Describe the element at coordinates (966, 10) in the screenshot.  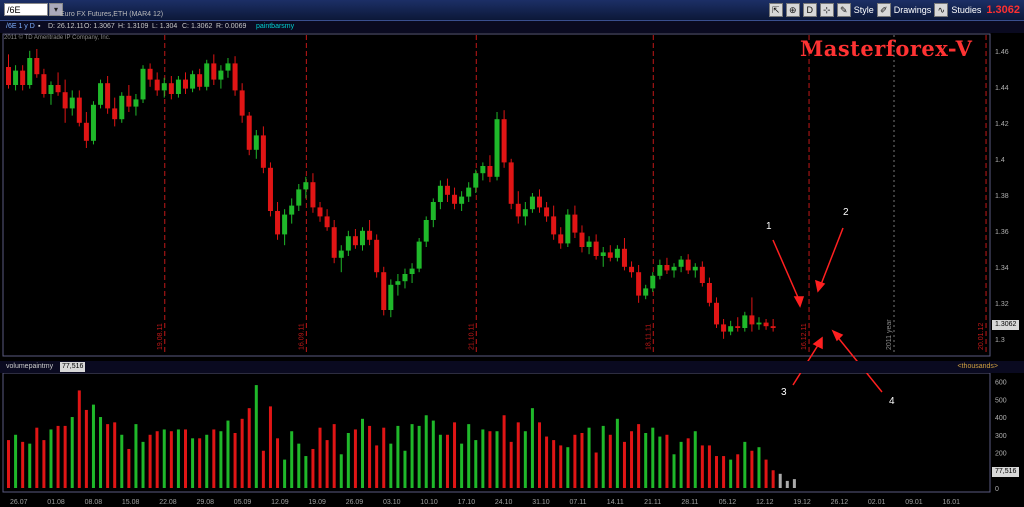
I see `studies-button: Studies` at that location.